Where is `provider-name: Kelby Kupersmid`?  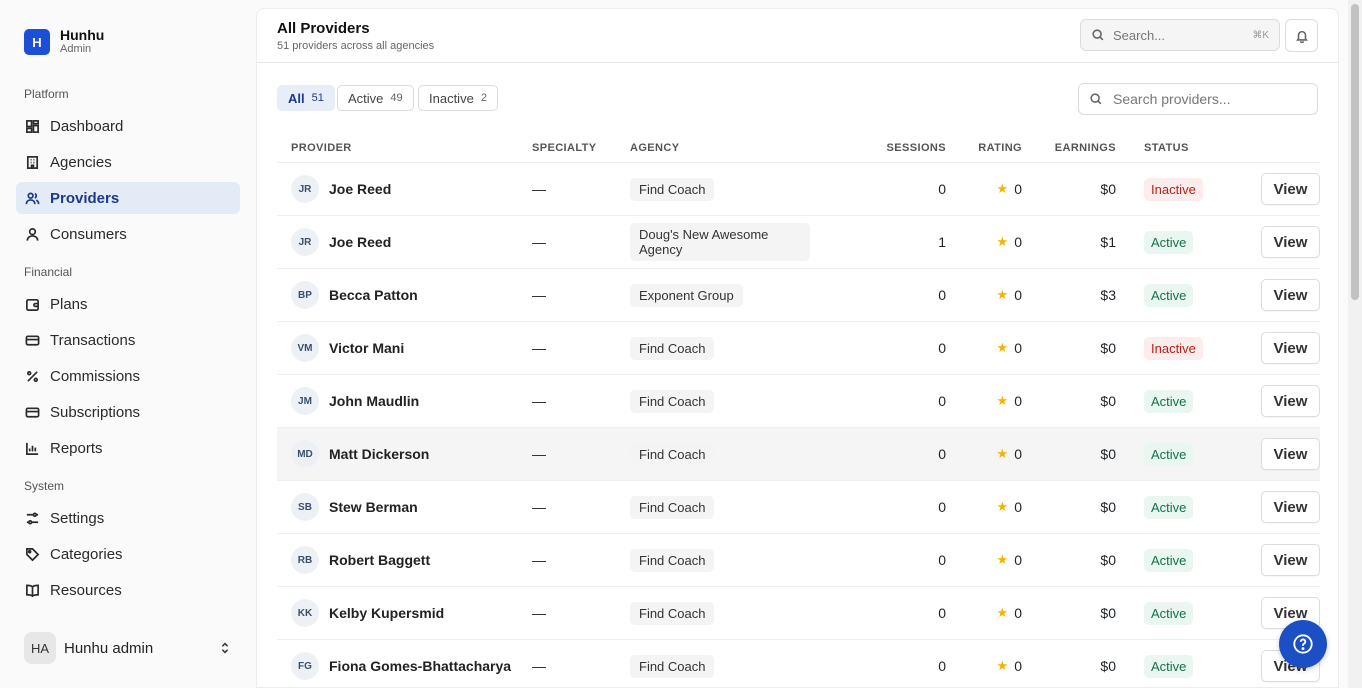 provider-name: Kelby Kupersmid is located at coordinates (386, 613).